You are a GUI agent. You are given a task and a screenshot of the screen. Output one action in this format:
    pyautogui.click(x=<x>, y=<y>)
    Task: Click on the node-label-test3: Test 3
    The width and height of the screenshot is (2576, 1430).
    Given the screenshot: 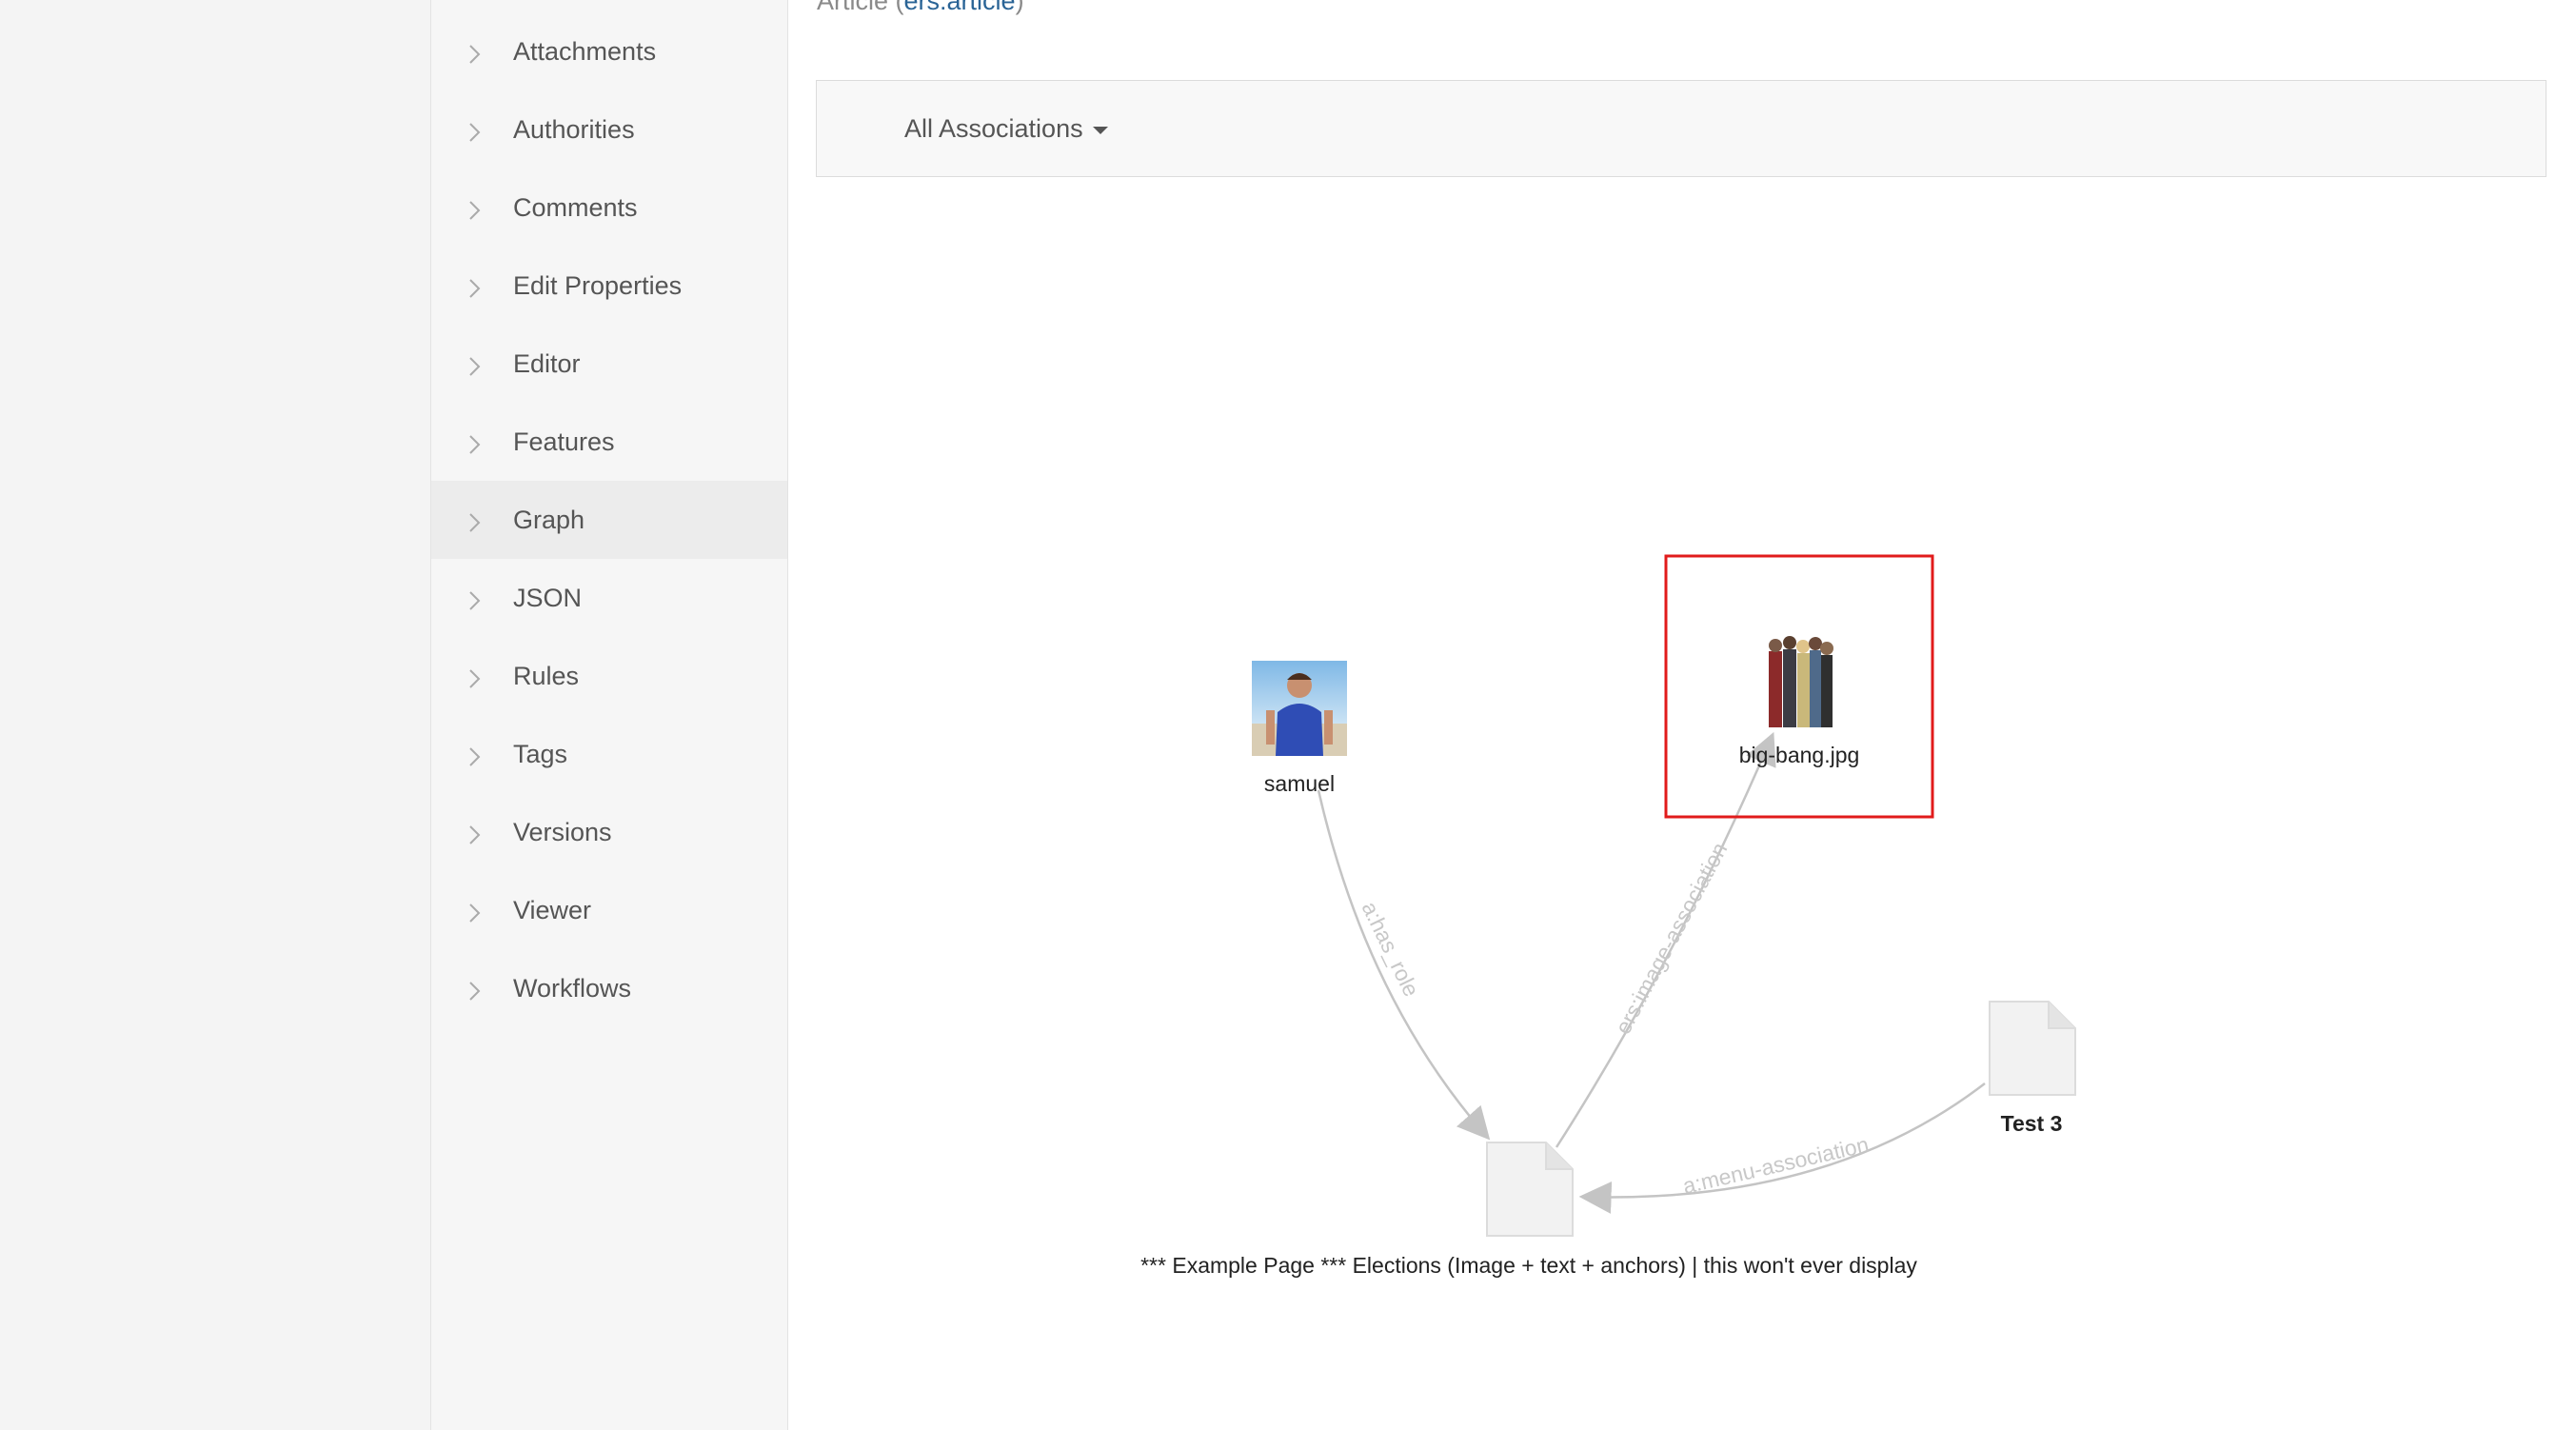 What is the action you would take?
    pyautogui.click(x=2032, y=1123)
    